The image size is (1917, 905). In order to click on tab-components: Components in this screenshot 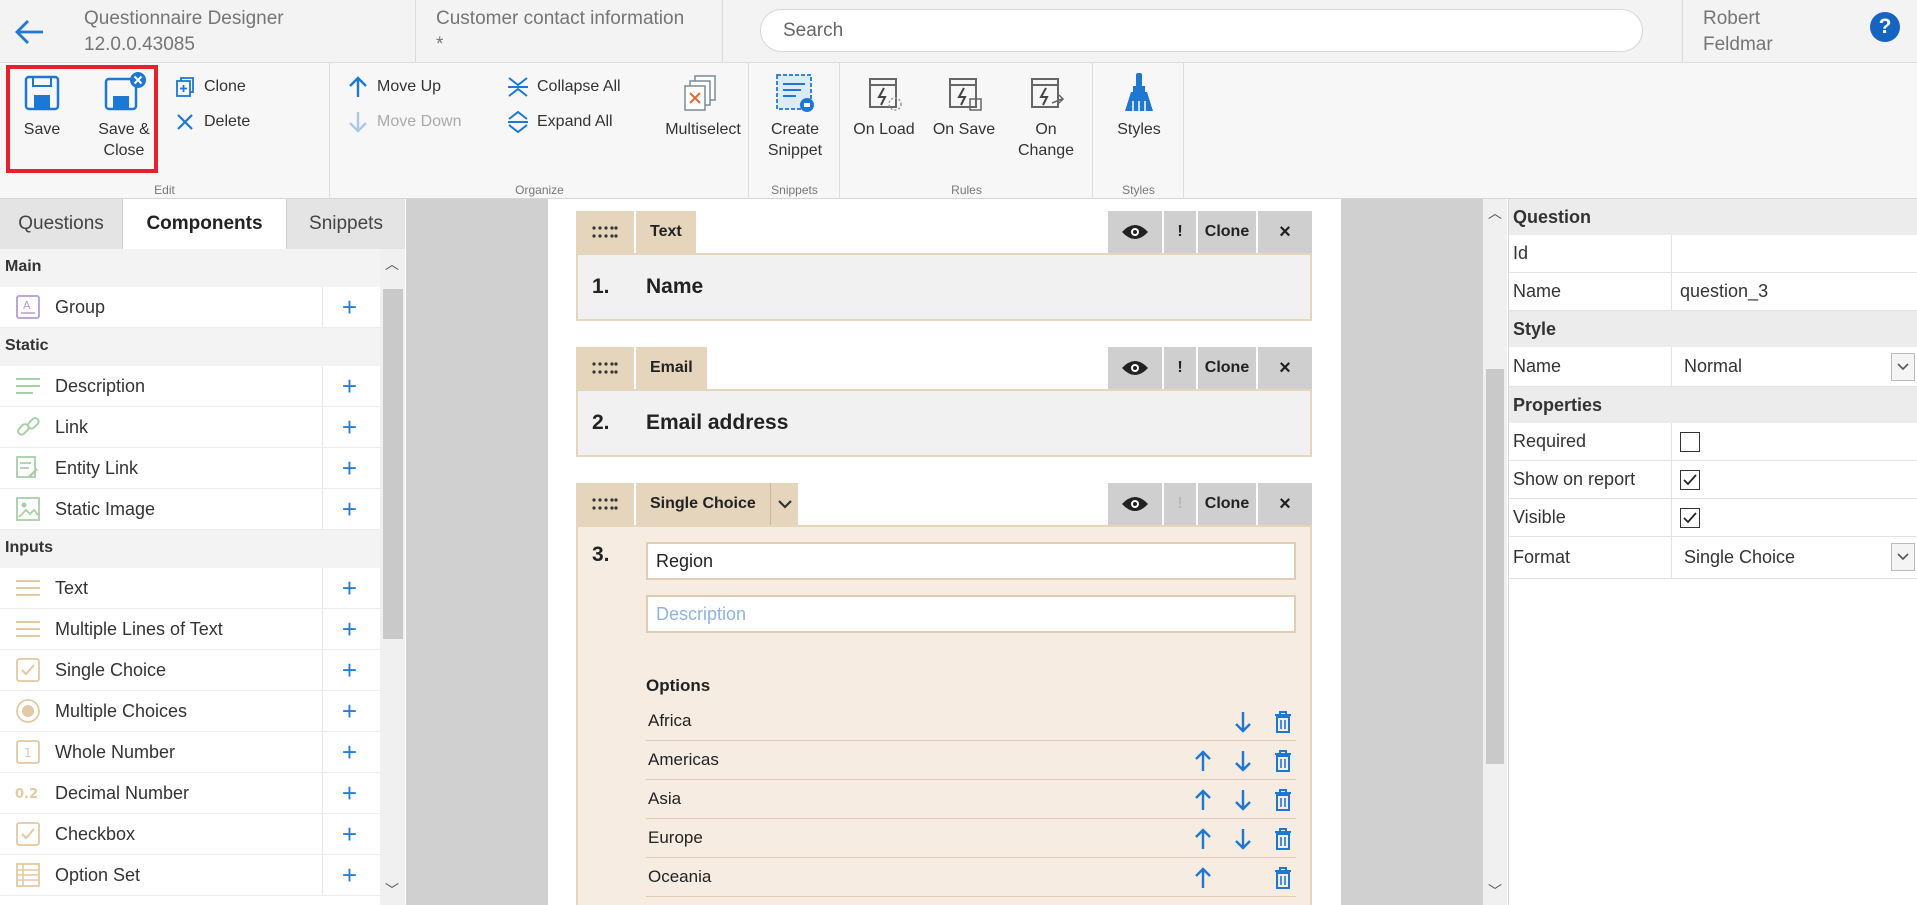, I will do `click(205, 224)`.